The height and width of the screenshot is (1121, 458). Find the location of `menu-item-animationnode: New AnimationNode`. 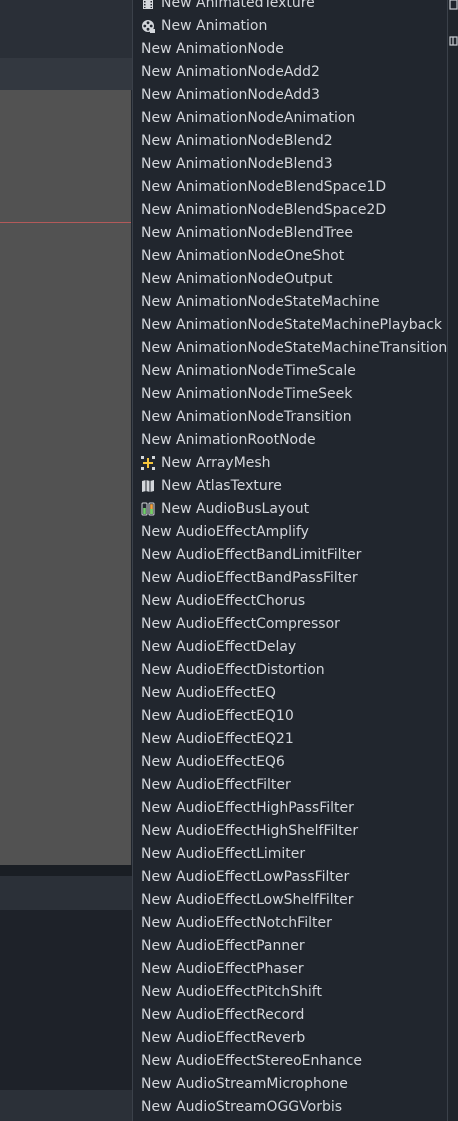

menu-item-animationnode: New AnimationNode is located at coordinates (290, 48).